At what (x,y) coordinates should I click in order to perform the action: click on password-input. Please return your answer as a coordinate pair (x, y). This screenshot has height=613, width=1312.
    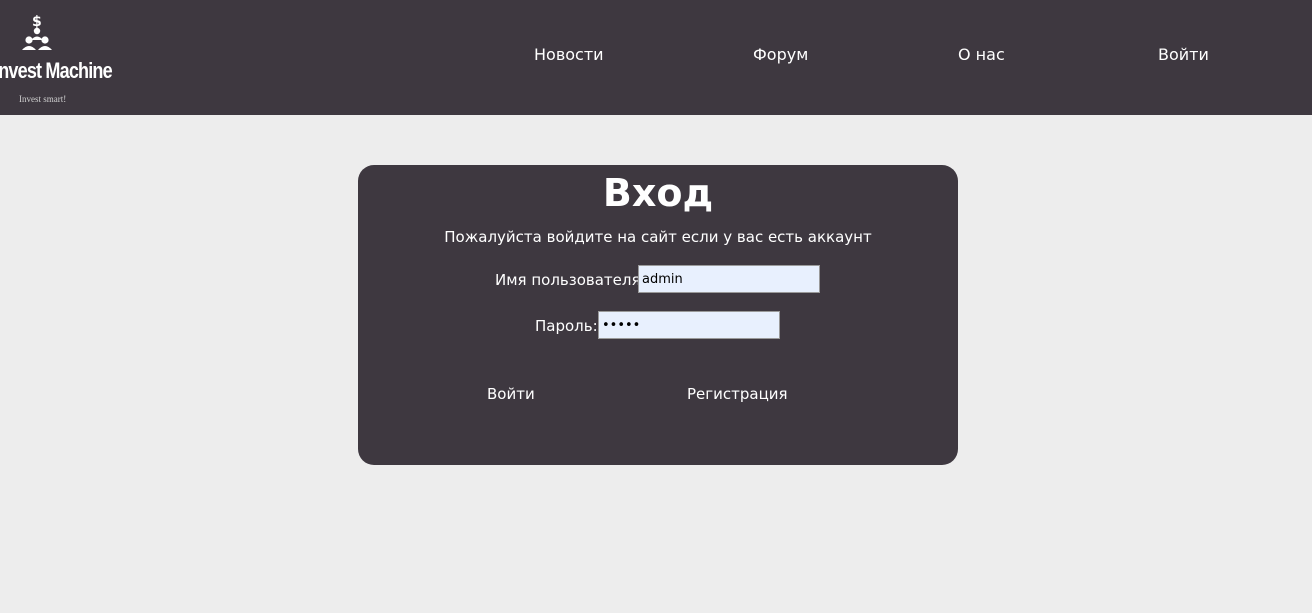
    Looking at the image, I should click on (689, 325).